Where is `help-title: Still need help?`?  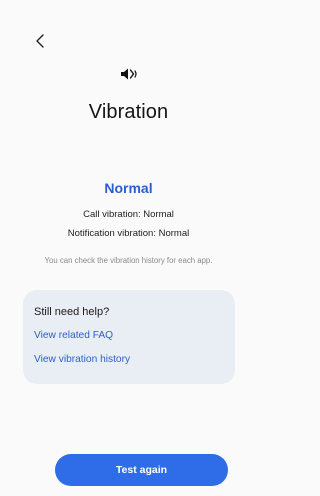 help-title: Still need help? is located at coordinates (72, 312).